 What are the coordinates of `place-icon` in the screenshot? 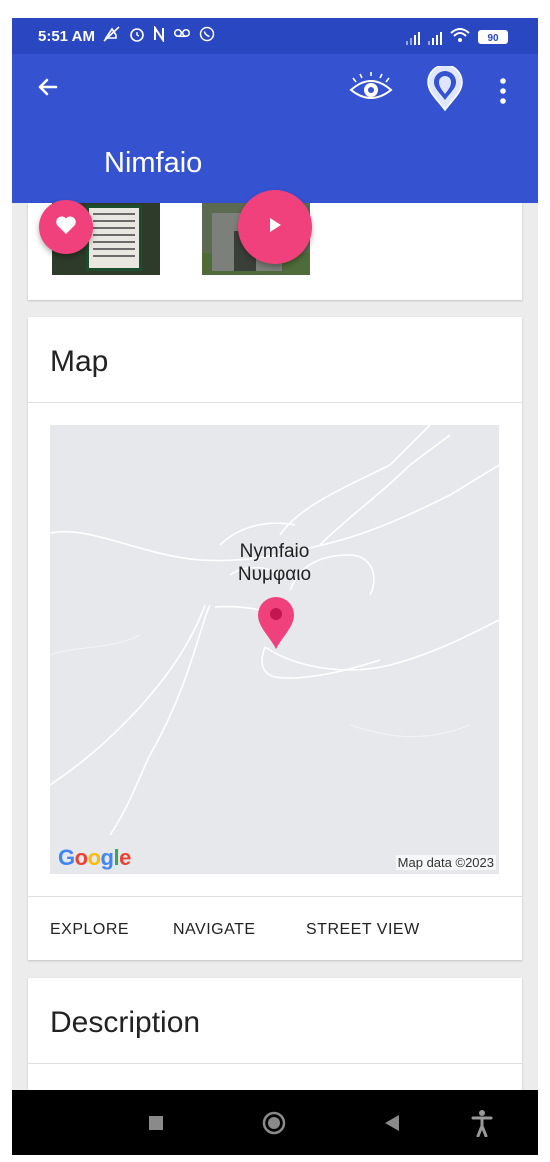 It's located at (445, 88).